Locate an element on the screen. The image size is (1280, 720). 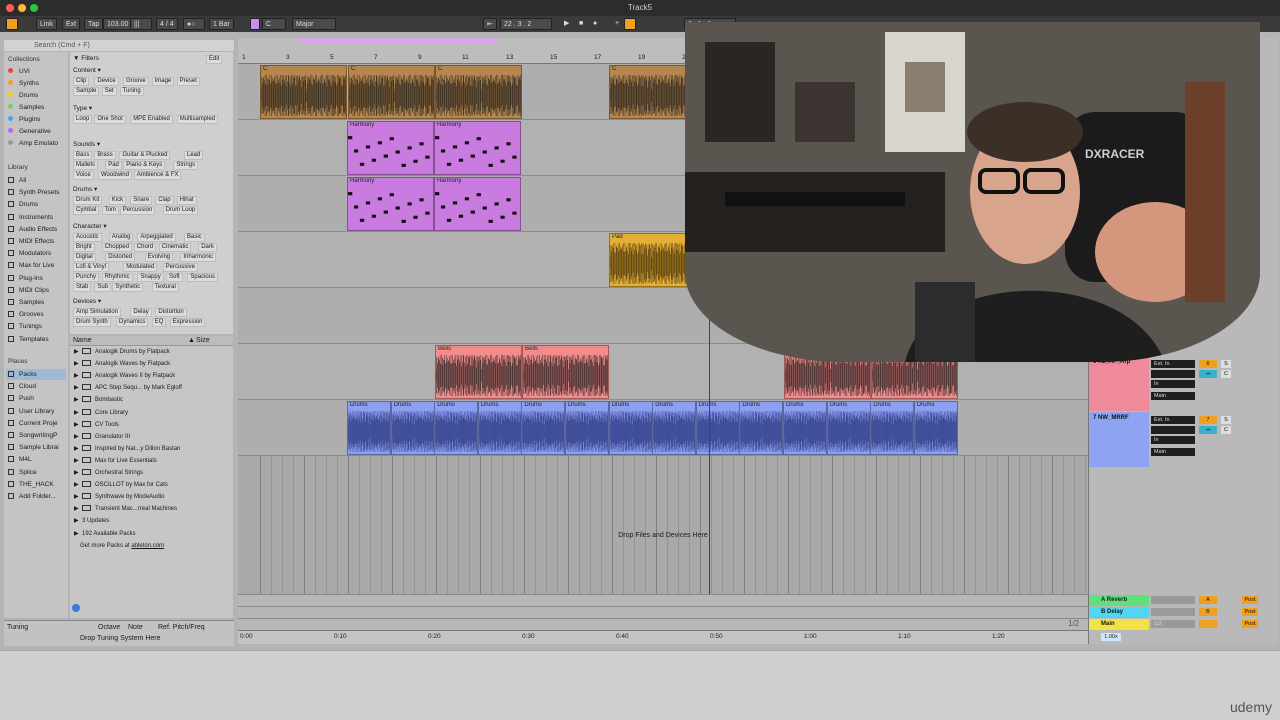
filter-tag-eq: EQ is located at coordinates (159, 322).